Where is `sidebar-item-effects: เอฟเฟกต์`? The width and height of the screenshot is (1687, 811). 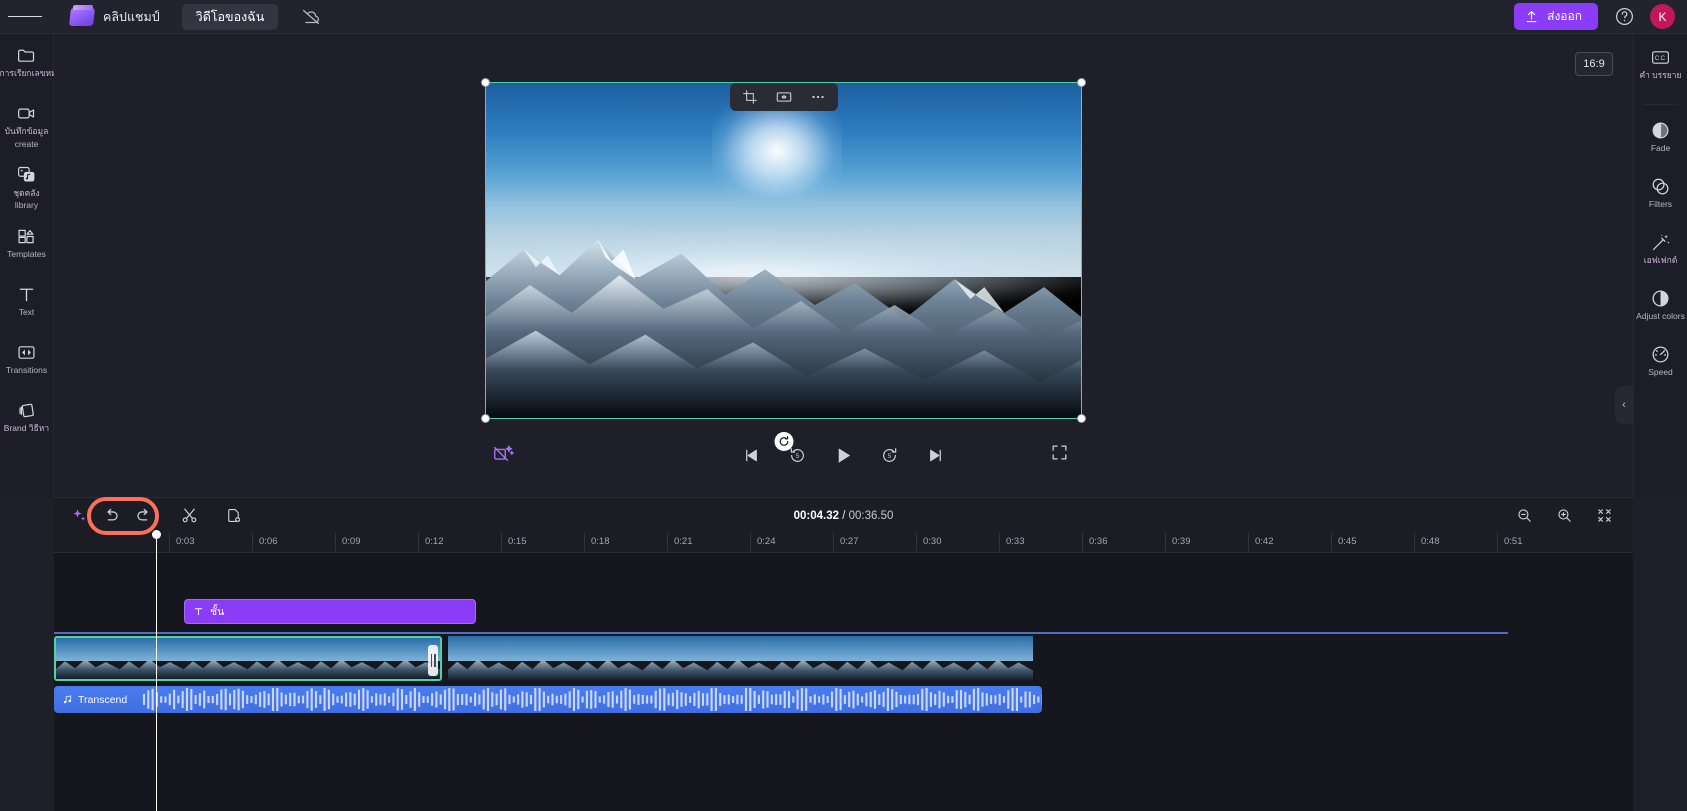
sidebar-item-effects: เอฟเฟกต์ is located at coordinates (1660, 253).